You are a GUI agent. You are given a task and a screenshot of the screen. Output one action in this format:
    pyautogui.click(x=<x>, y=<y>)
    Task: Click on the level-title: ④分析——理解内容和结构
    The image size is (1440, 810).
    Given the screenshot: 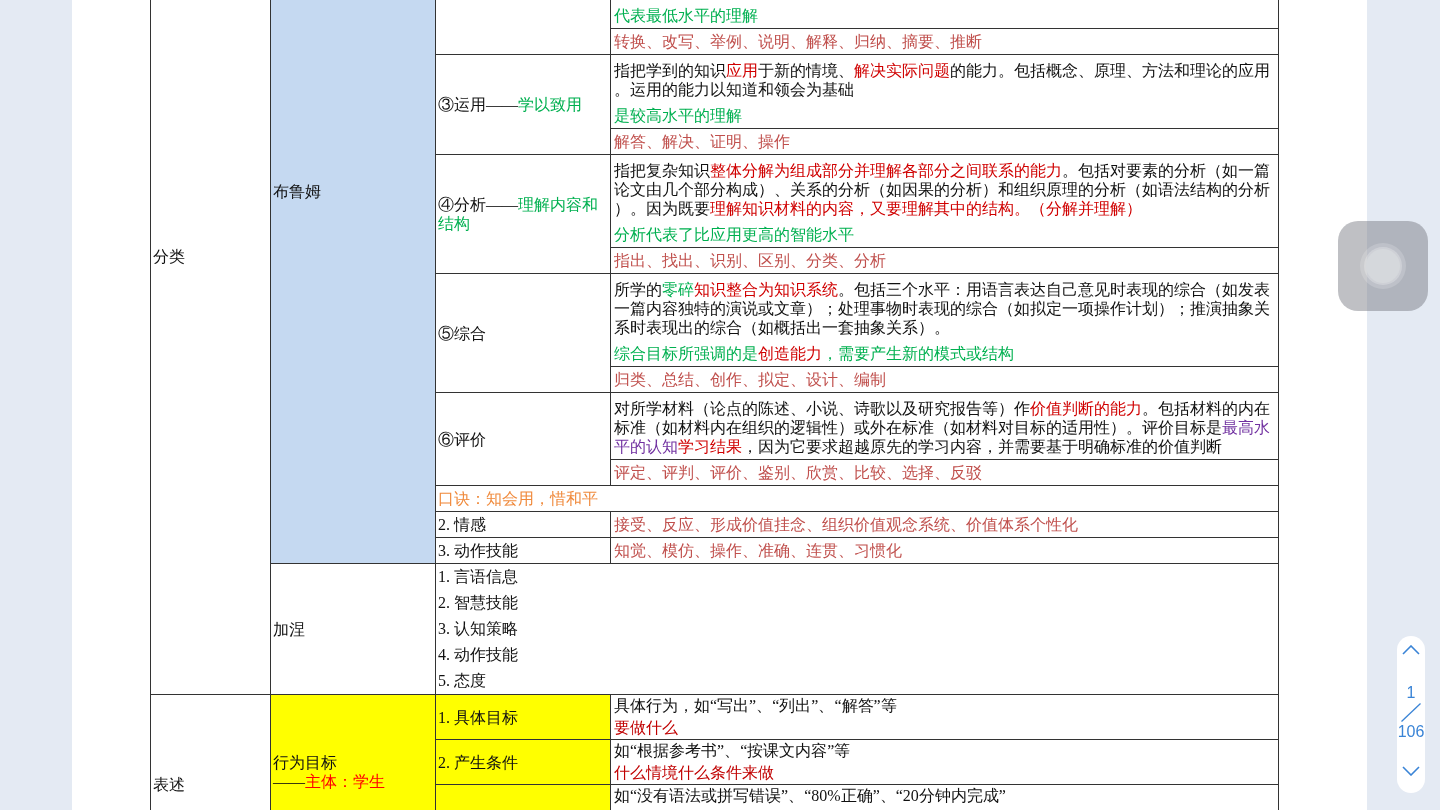 What is the action you would take?
    pyautogui.click(x=518, y=214)
    